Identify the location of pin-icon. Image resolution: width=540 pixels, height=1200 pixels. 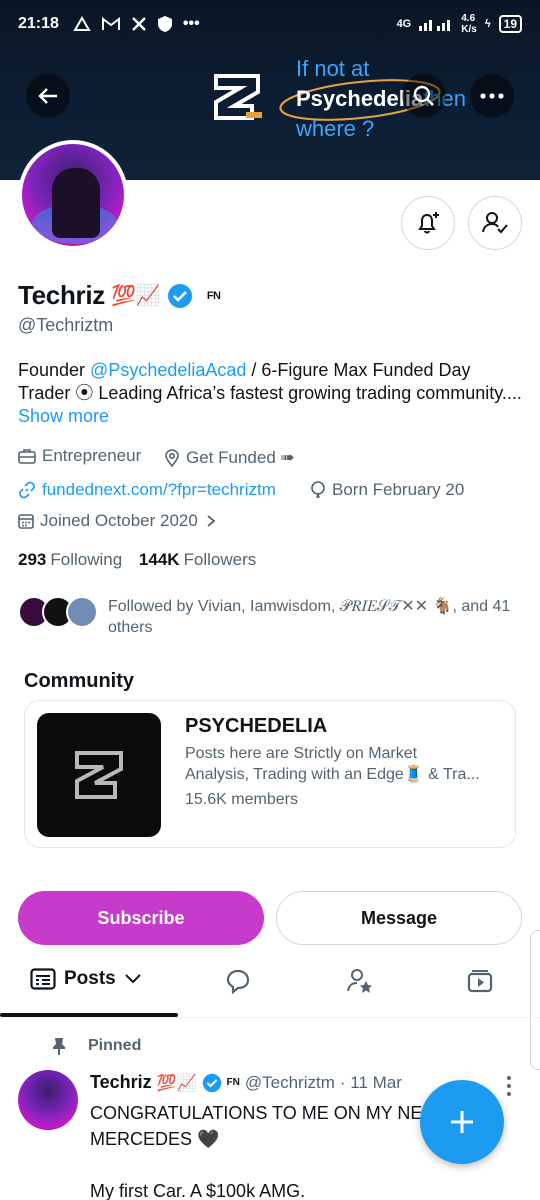
(59, 1046).